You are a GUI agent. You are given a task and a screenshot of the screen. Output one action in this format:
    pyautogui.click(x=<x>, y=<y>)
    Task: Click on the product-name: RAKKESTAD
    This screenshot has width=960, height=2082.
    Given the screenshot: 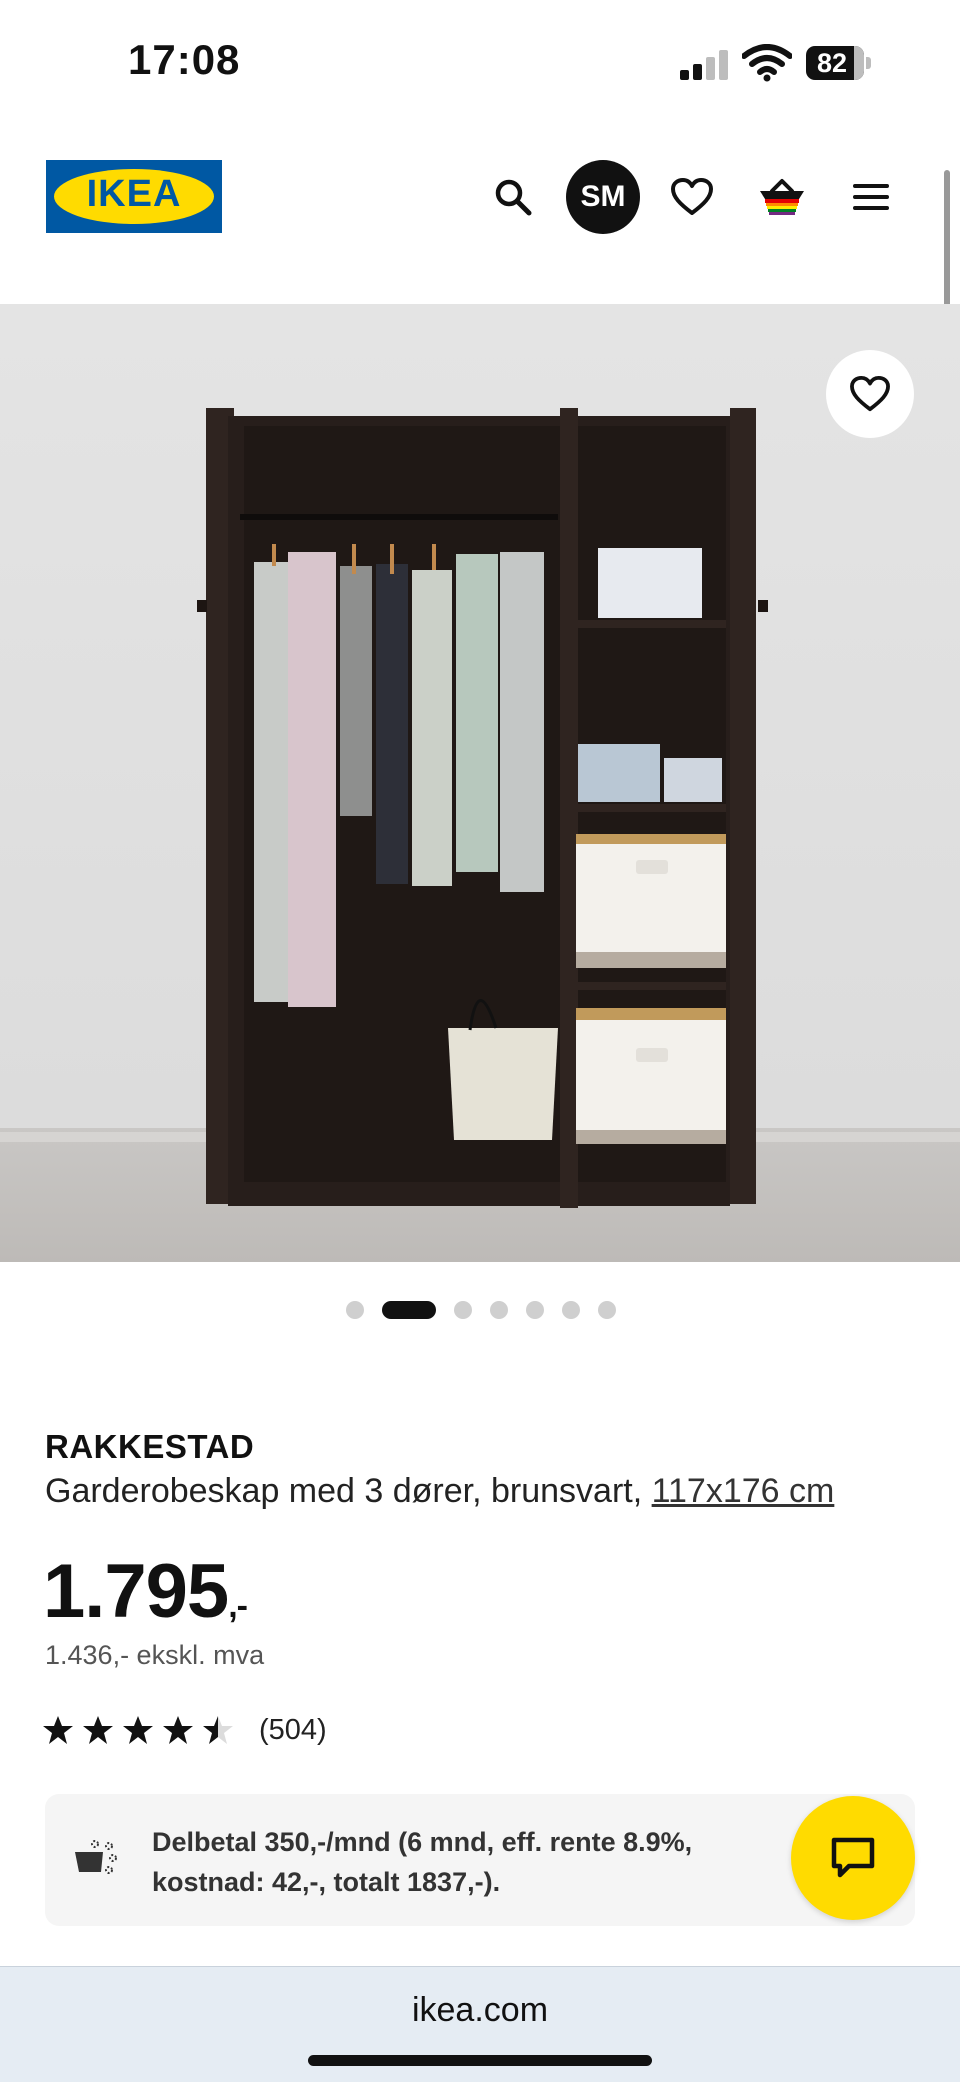 What is the action you would take?
    pyautogui.click(x=150, y=1446)
    